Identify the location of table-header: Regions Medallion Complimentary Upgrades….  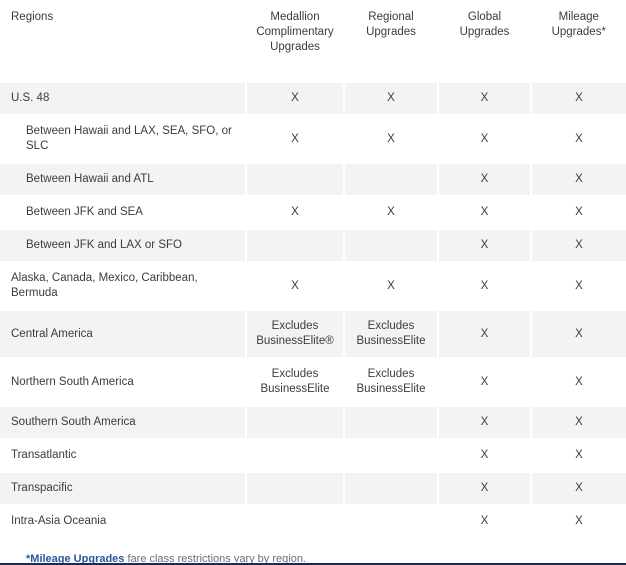
(313, 41).